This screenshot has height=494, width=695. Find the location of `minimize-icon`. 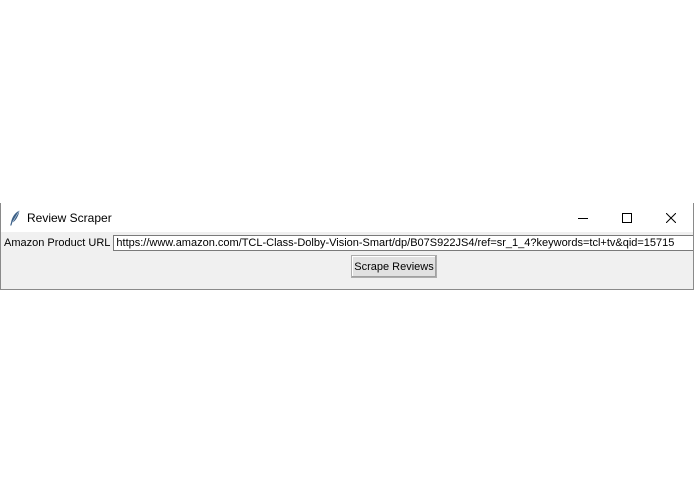

minimize-icon is located at coordinates (583, 218).